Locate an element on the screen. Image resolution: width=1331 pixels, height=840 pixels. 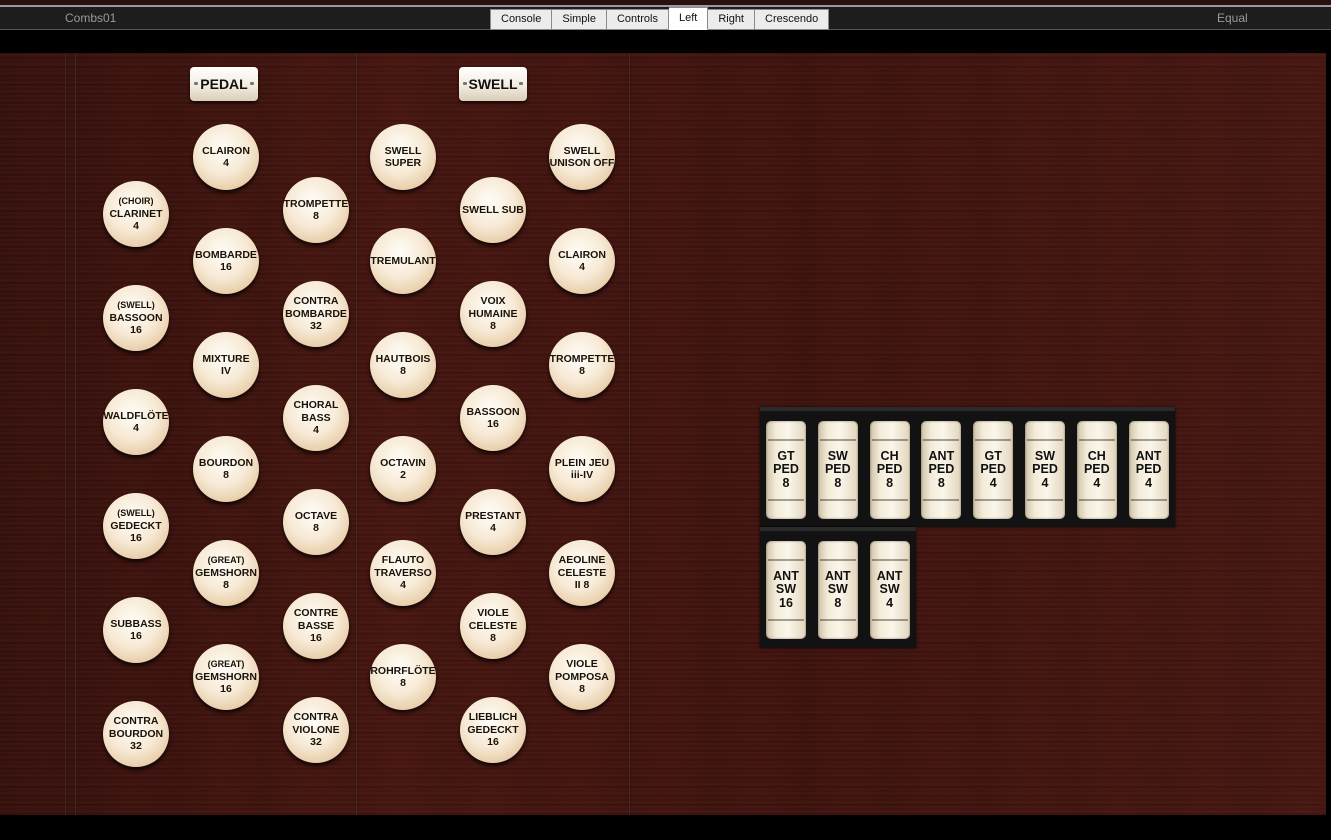
stop-knob-swell-col2-2: VOIX HUMAINE 8 is located at coordinates (493, 307).